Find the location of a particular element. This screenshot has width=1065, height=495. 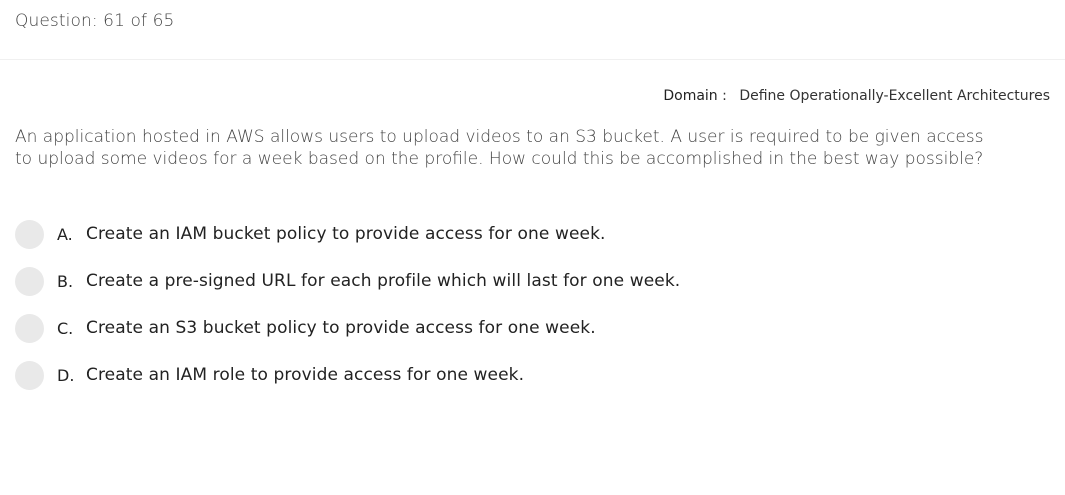

option-letter: B. is located at coordinates (65, 281).